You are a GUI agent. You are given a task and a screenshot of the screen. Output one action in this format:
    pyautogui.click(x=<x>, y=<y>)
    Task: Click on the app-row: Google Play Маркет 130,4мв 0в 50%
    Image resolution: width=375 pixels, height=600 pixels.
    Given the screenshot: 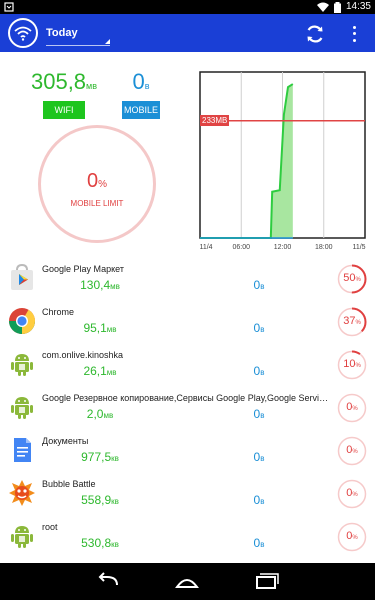 What is the action you would take?
    pyautogui.click(x=187, y=279)
    